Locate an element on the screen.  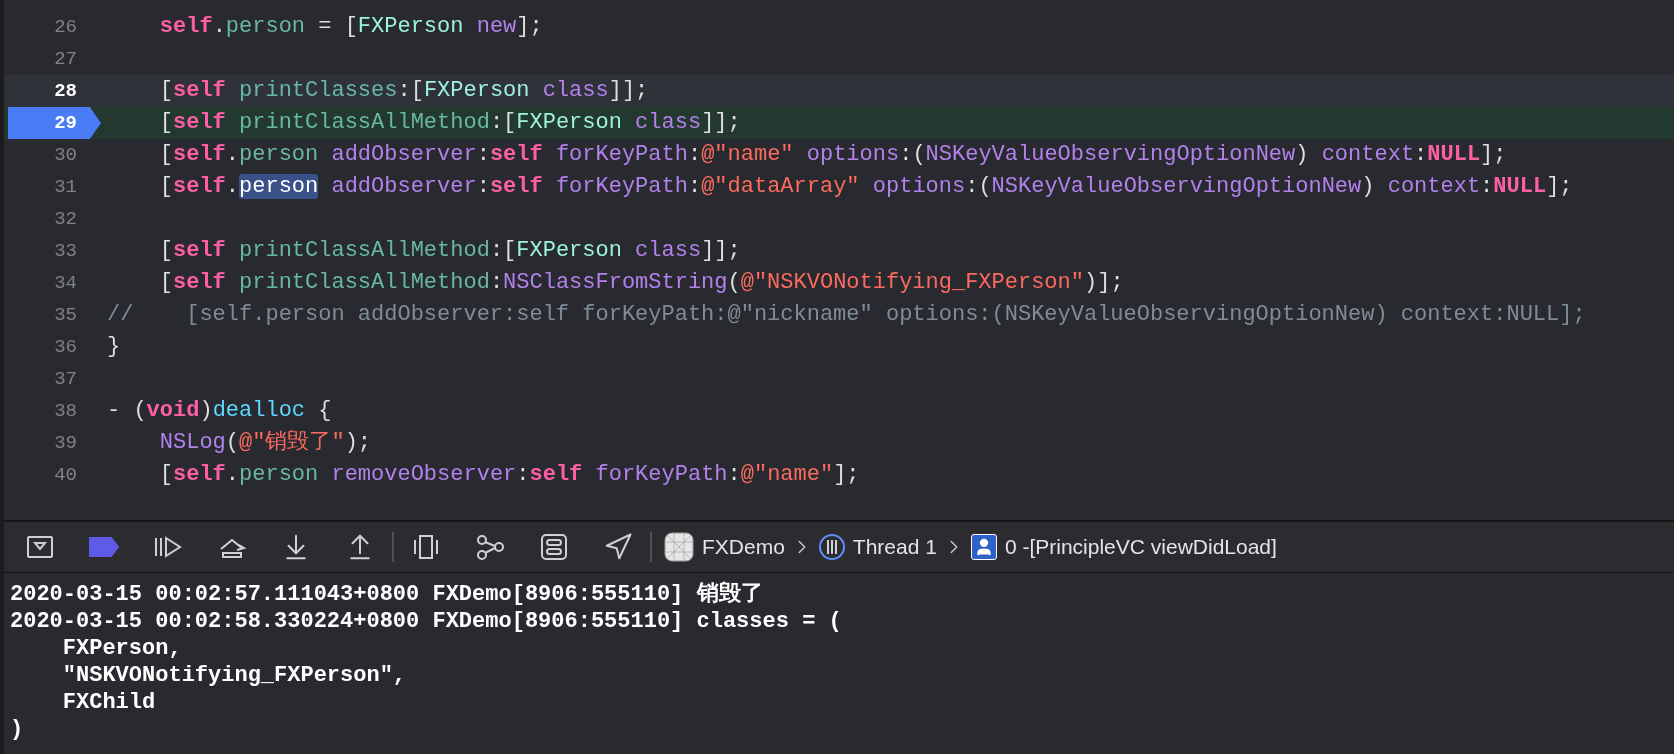
line-number: 32 is located at coordinates (66, 219).